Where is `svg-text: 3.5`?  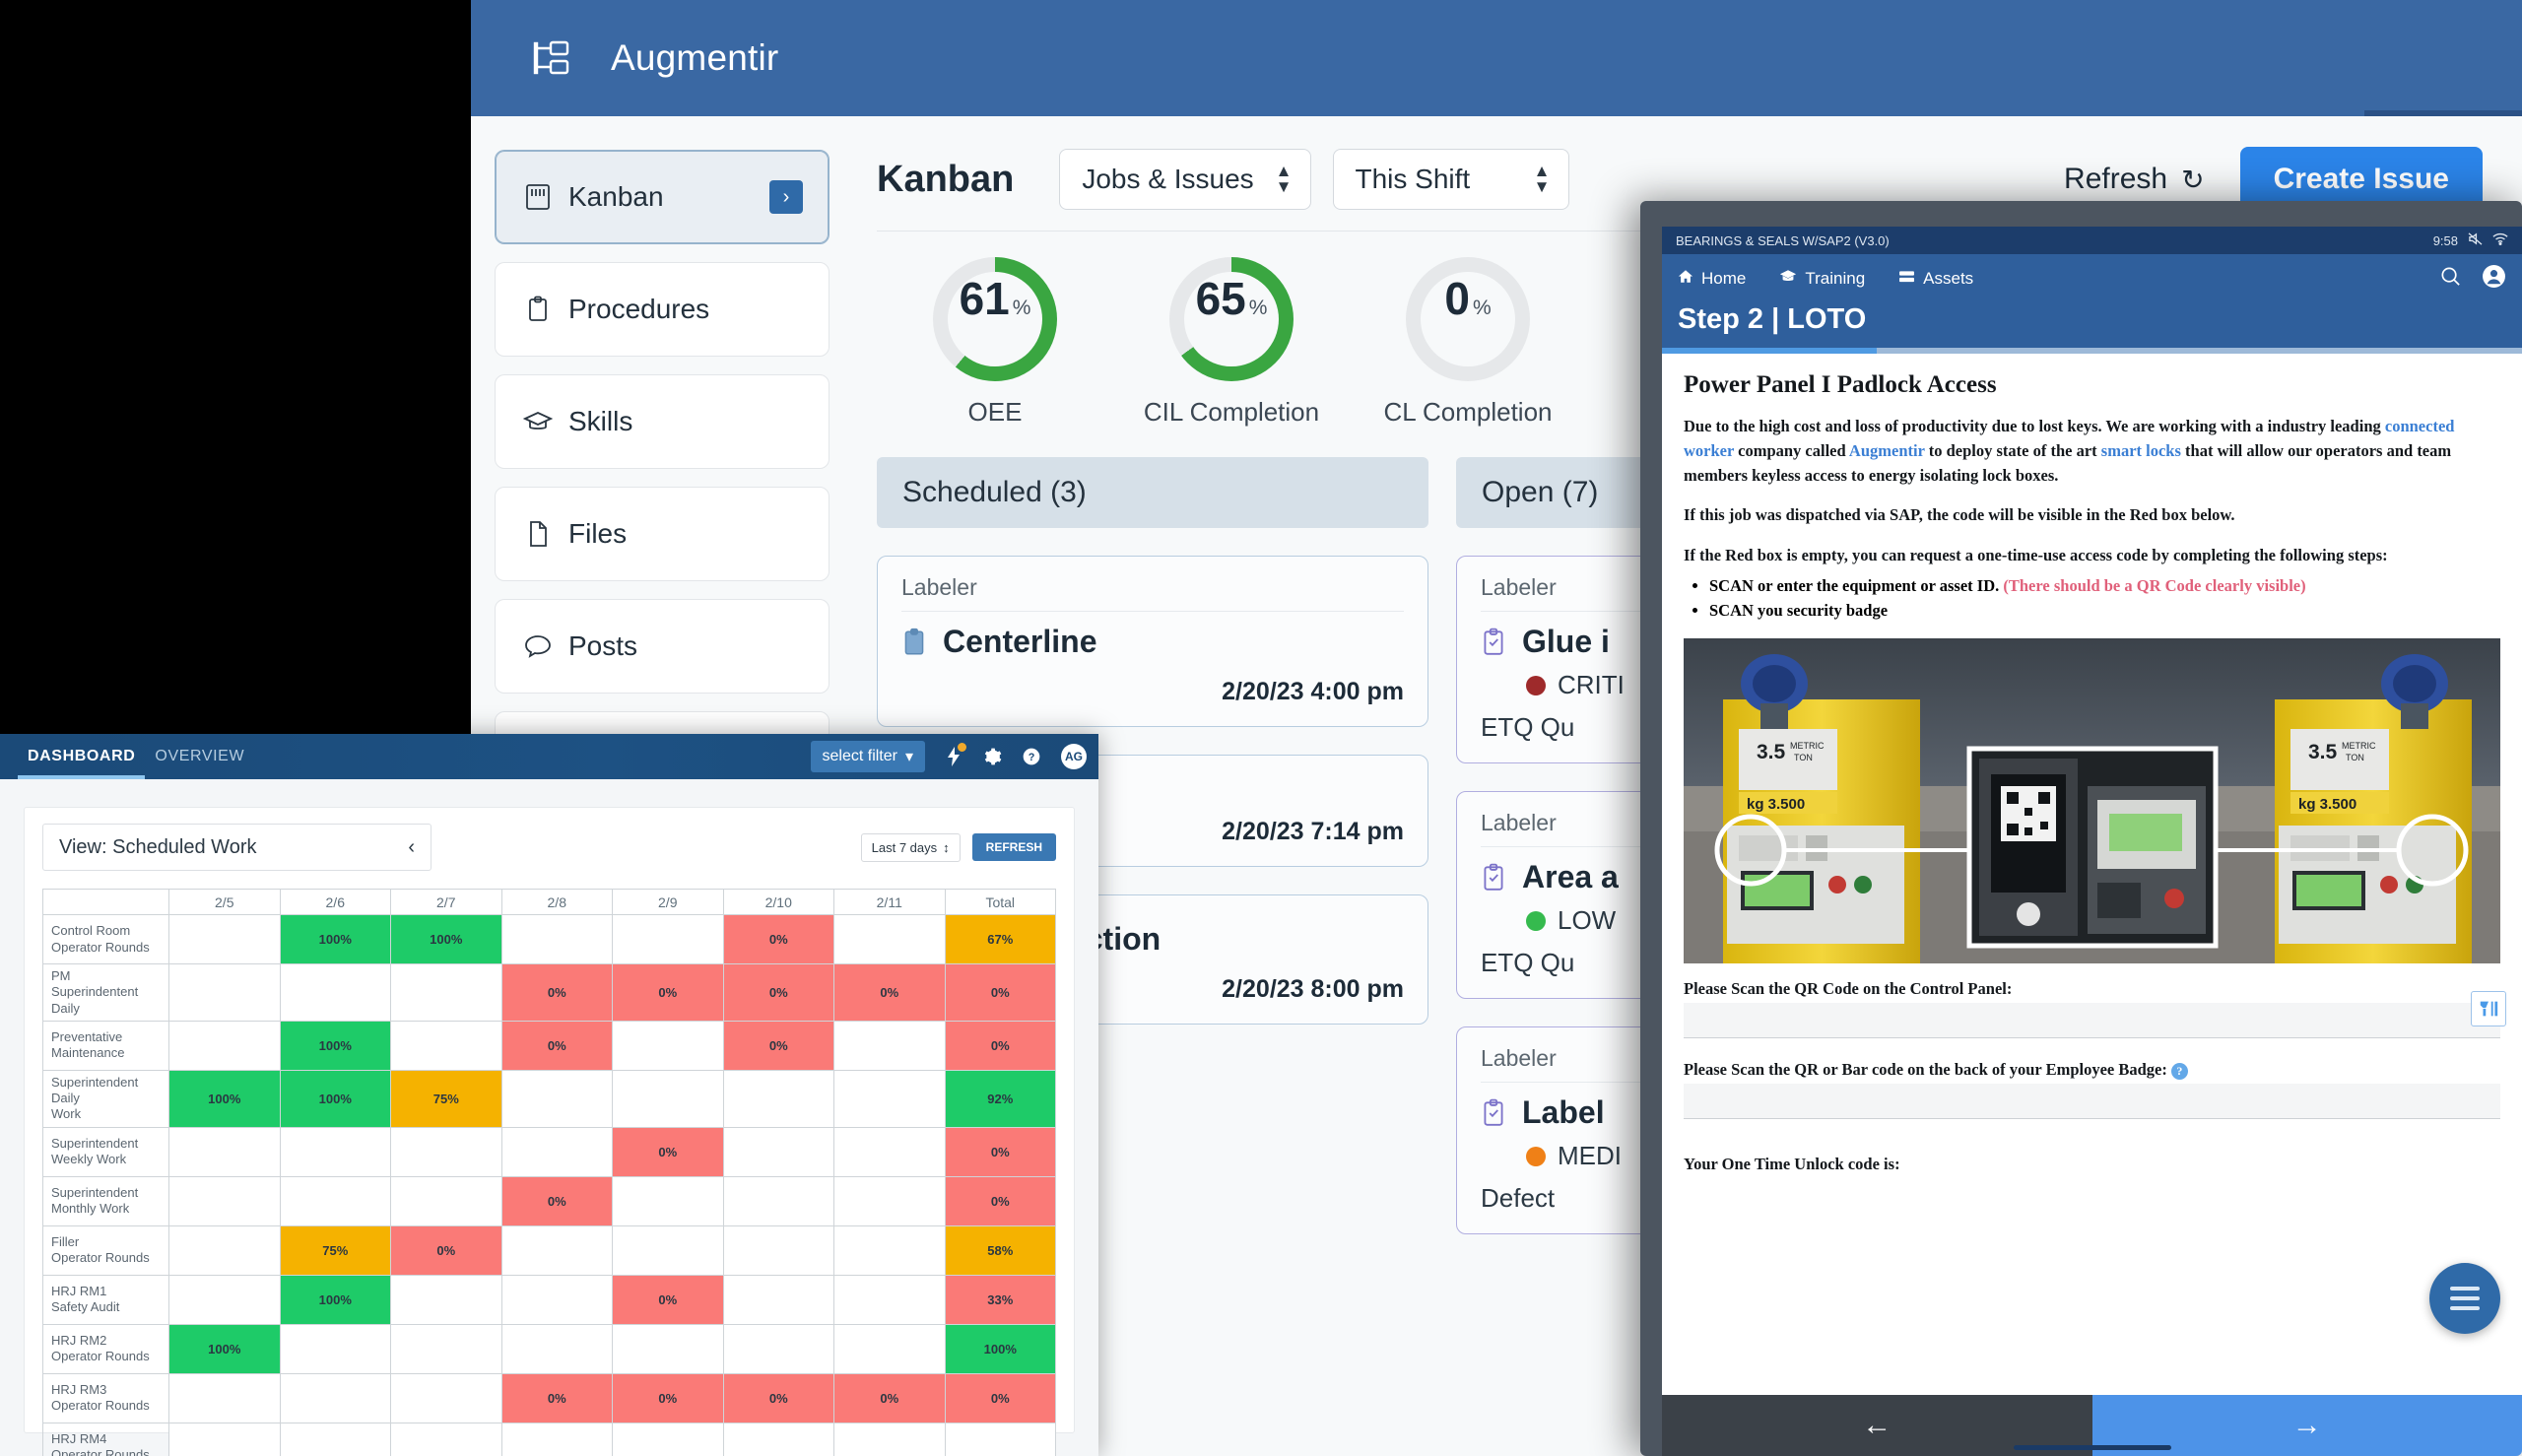
svg-text: 3.5 is located at coordinates (1771, 752).